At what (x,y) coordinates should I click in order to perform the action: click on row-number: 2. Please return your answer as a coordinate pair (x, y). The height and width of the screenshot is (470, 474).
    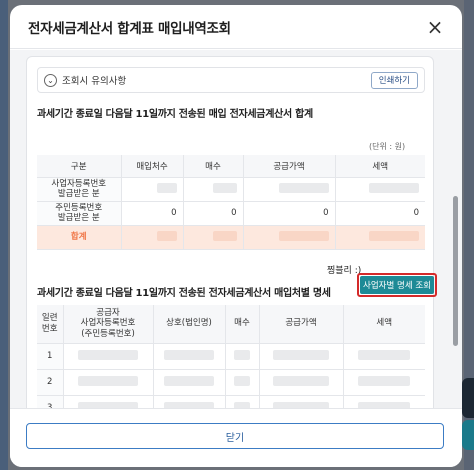
    Looking at the image, I should click on (50, 382).